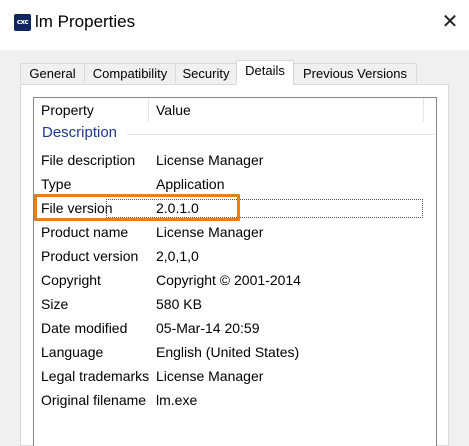 The height and width of the screenshot is (446, 469). I want to click on list-item: File description License Manager, so click(229, 160).